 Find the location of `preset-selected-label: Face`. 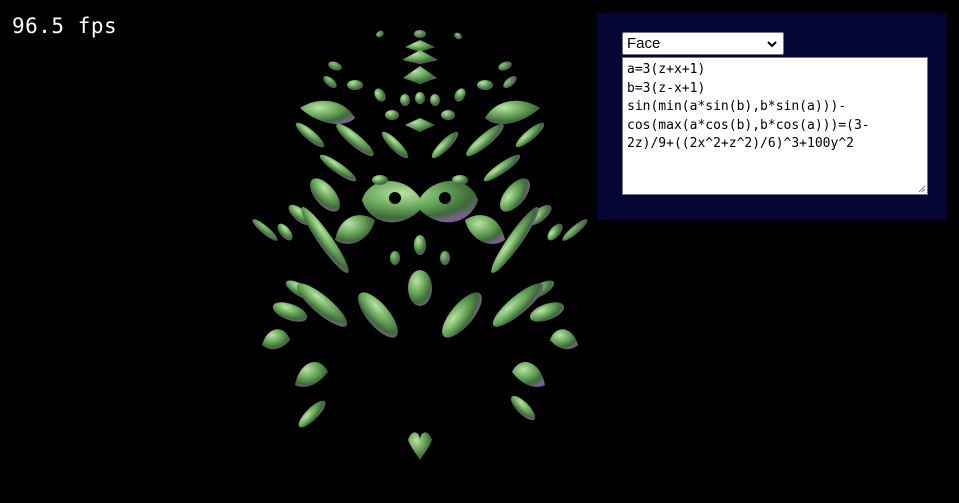

preset-selected-label: Face is located at coordinates (644, 43).